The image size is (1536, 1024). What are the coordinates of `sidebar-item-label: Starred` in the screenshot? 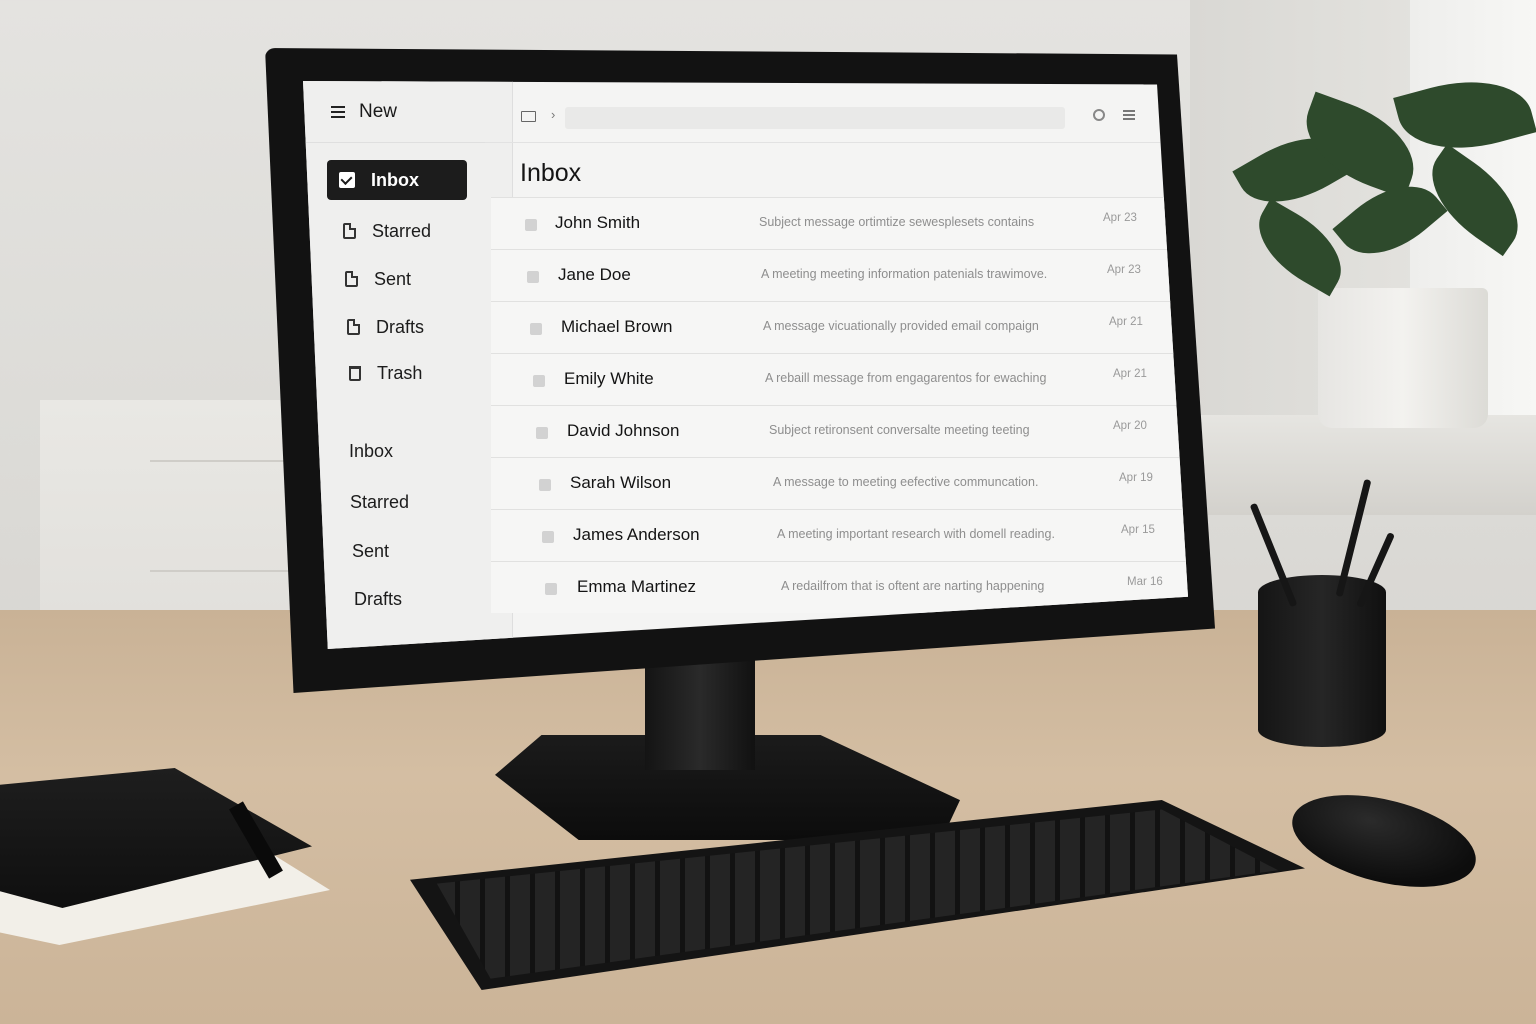 It's located at (402, 230).